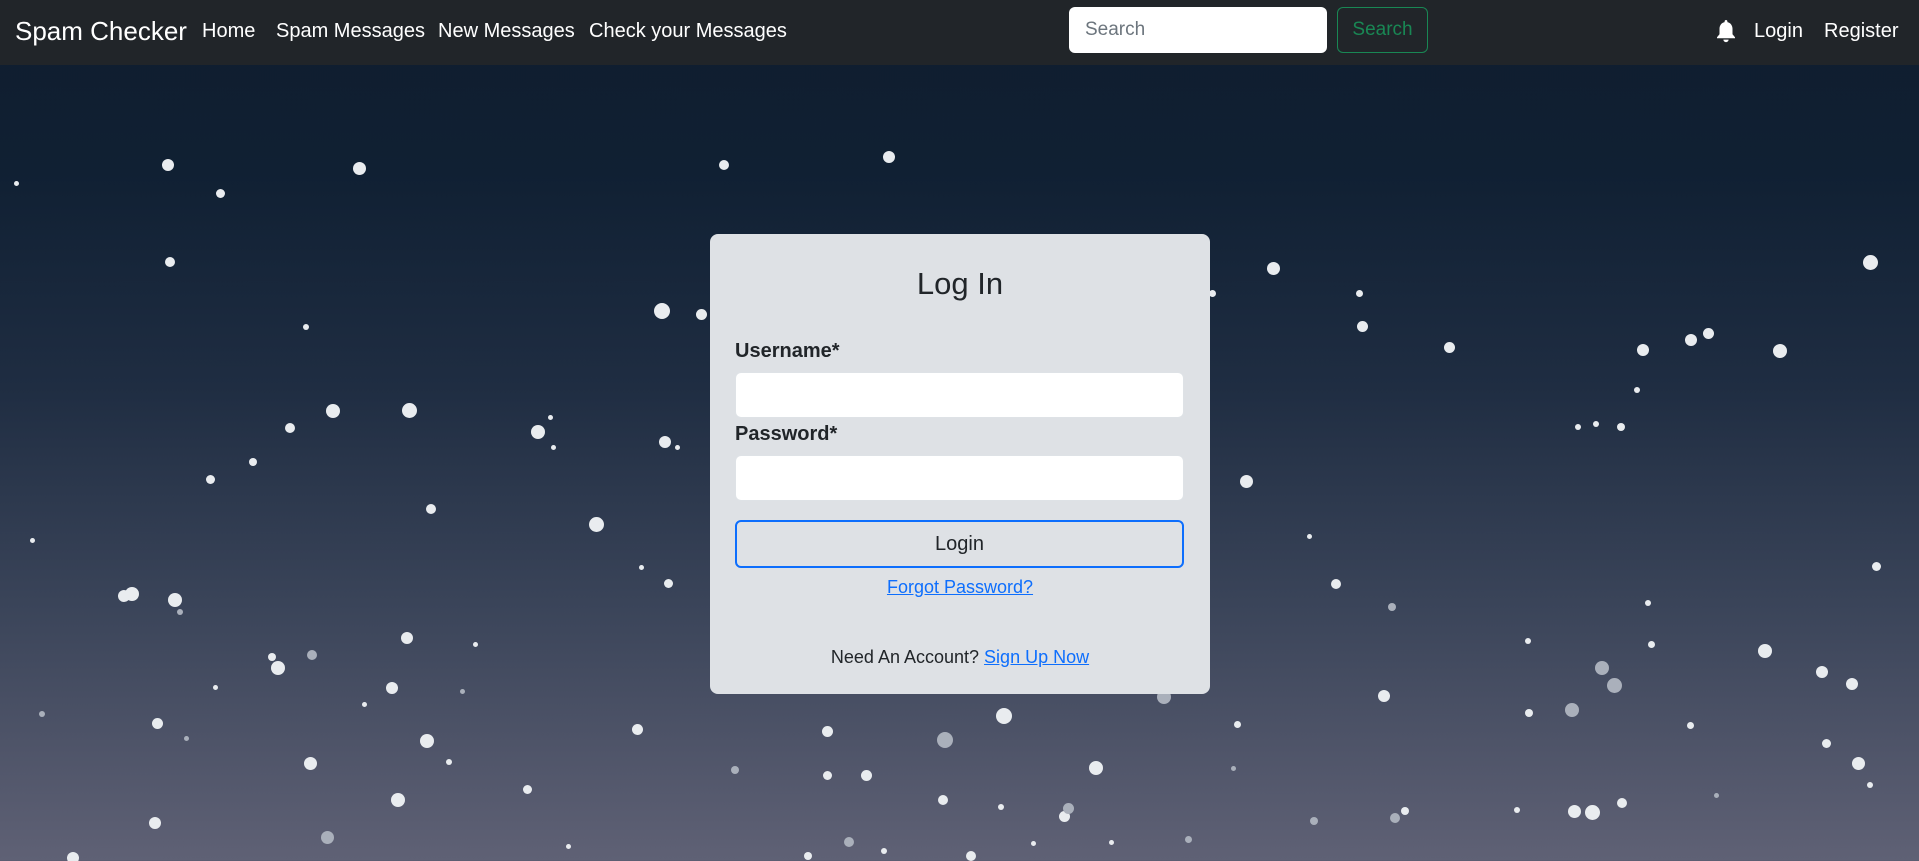  What do you see at coordinates (350, 31) in the screenshot?
I see `nav-link-spam-messages: Spam Messages` at bounding box center [350, 31].